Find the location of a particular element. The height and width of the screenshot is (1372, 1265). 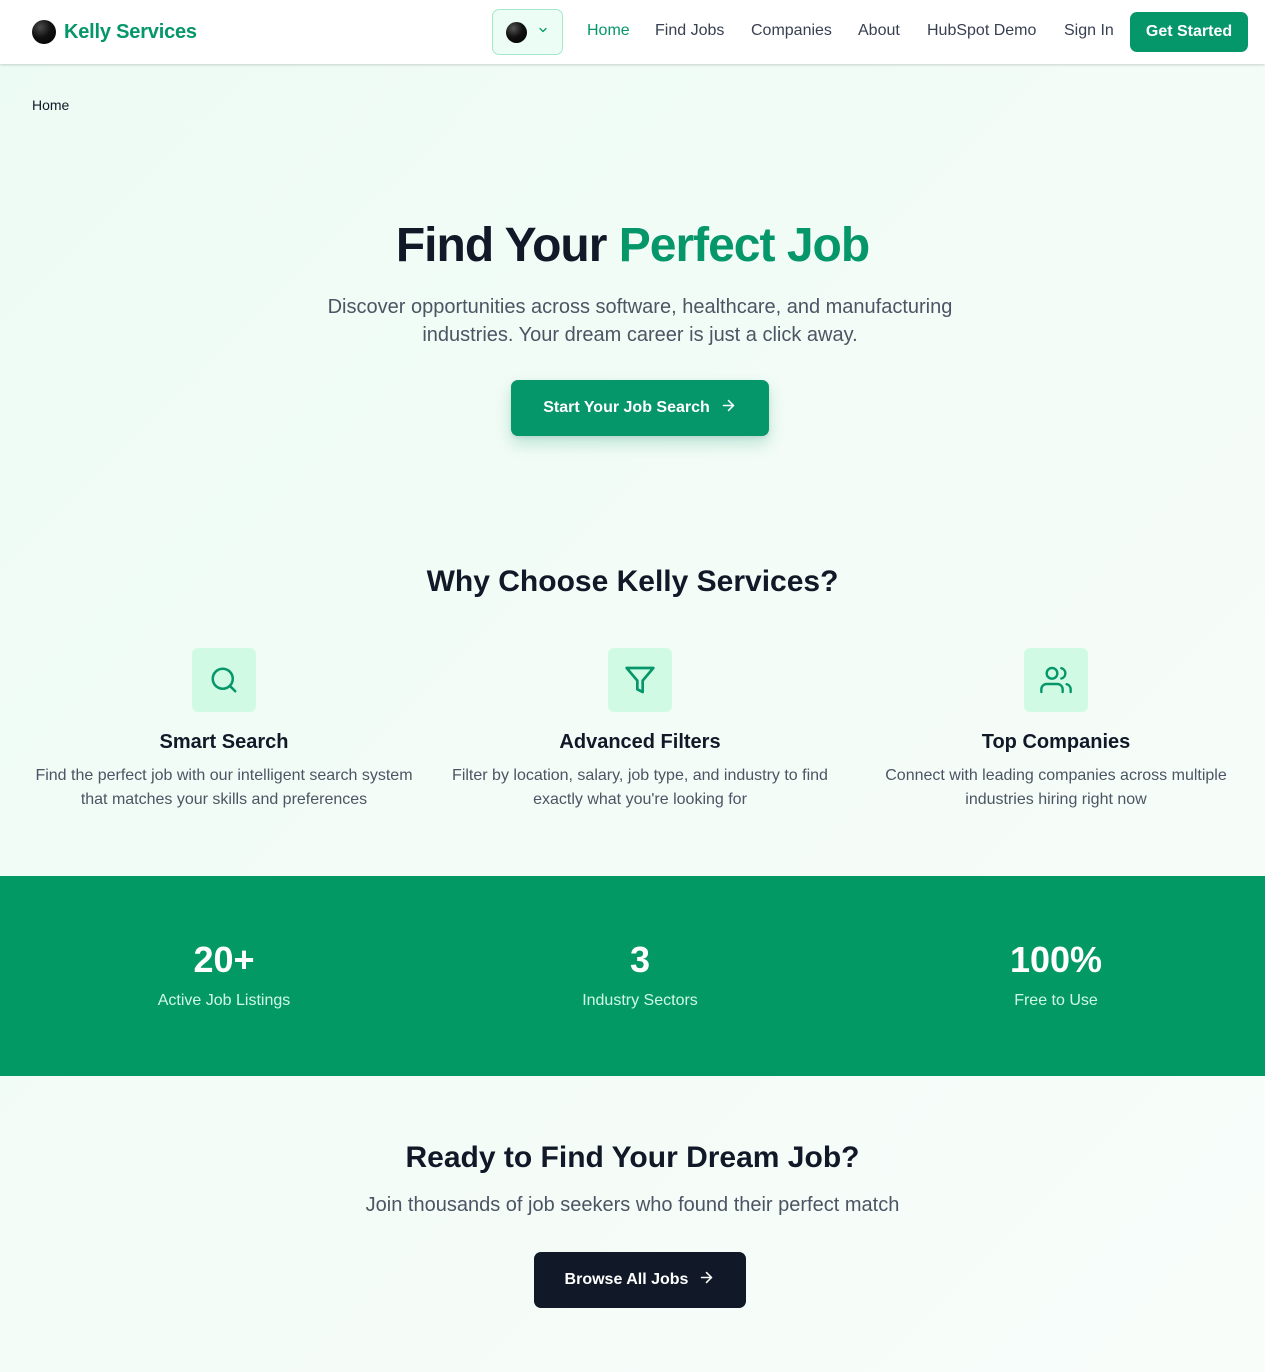

search-icon is located at coordinates (224, 680).